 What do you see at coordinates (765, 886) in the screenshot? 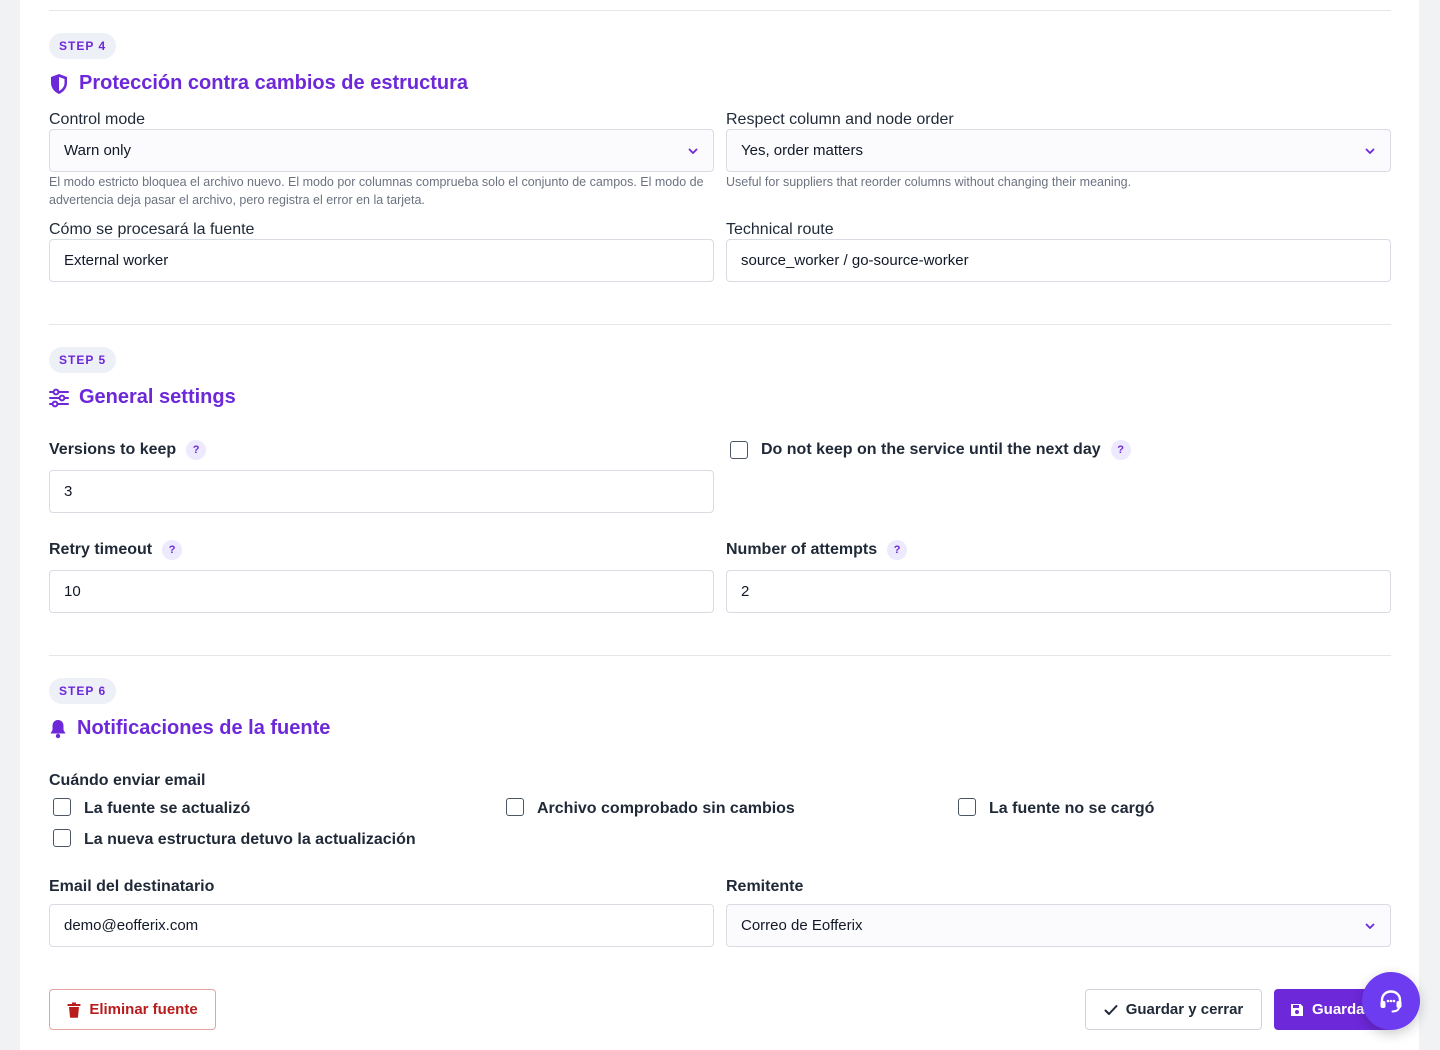
I see `sender-label: Remitente` at bounding box center [765, 886].